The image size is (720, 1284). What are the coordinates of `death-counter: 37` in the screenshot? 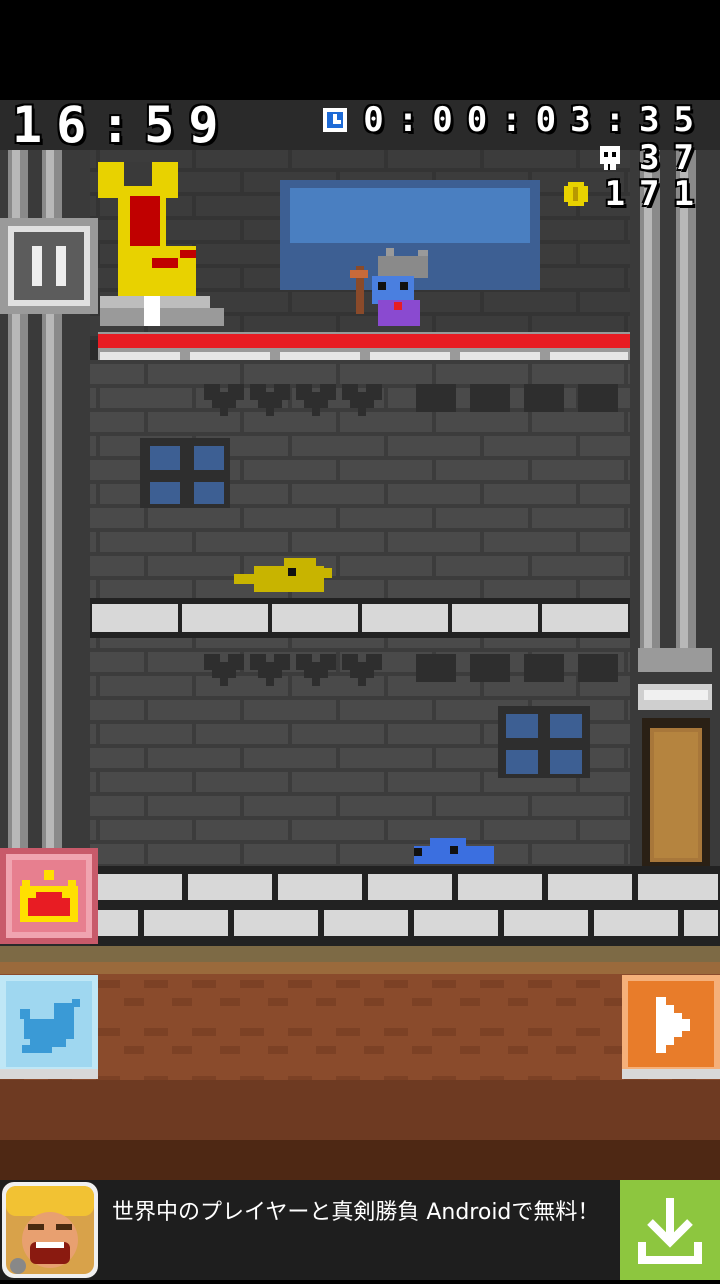 It's located at (651, 158).